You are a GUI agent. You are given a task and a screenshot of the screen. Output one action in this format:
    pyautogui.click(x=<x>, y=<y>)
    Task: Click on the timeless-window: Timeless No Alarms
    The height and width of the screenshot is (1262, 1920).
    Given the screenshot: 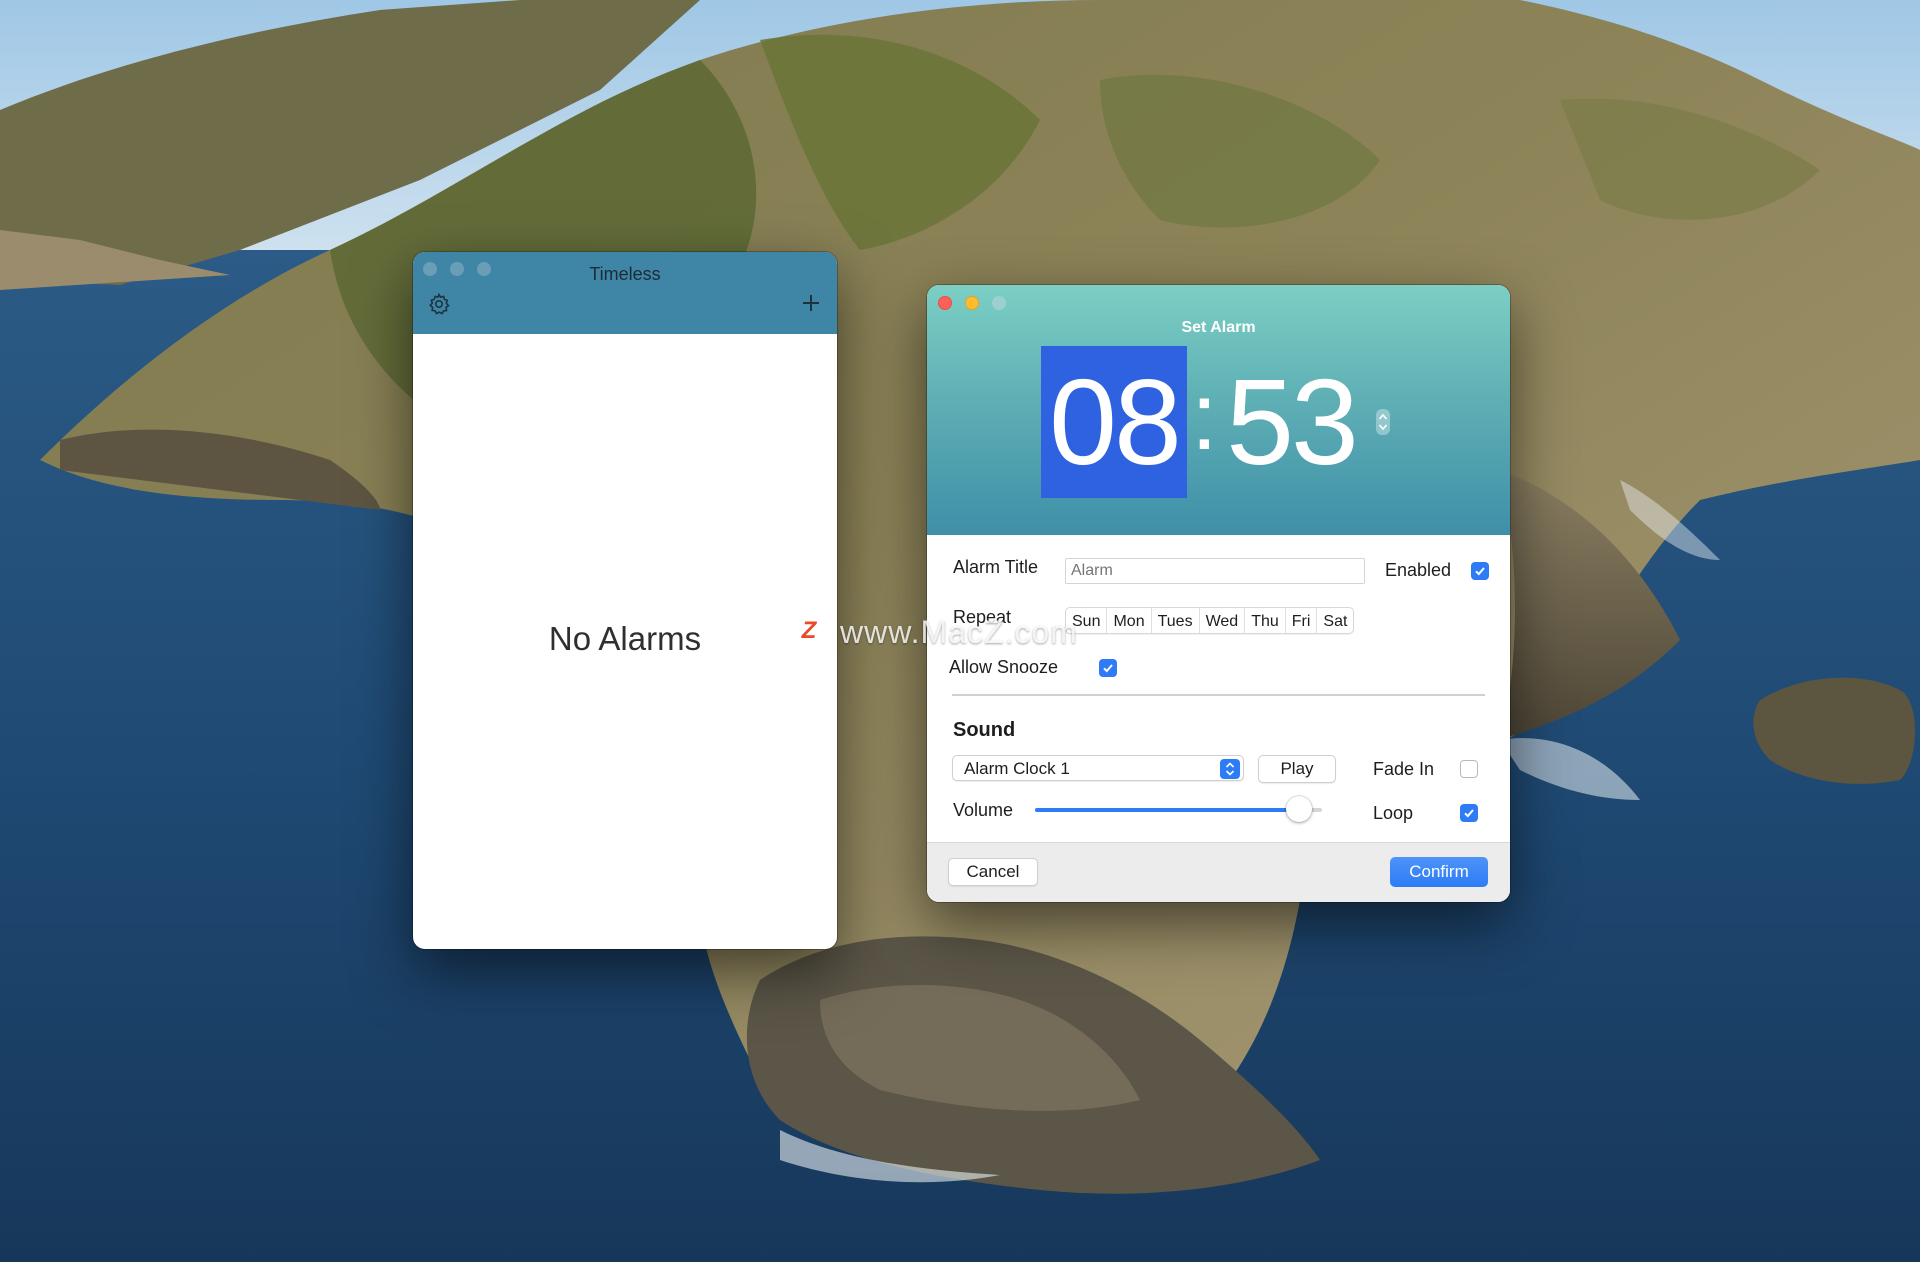 What is the action you would take?
    pyautogui.click(x=625, y=600)
    